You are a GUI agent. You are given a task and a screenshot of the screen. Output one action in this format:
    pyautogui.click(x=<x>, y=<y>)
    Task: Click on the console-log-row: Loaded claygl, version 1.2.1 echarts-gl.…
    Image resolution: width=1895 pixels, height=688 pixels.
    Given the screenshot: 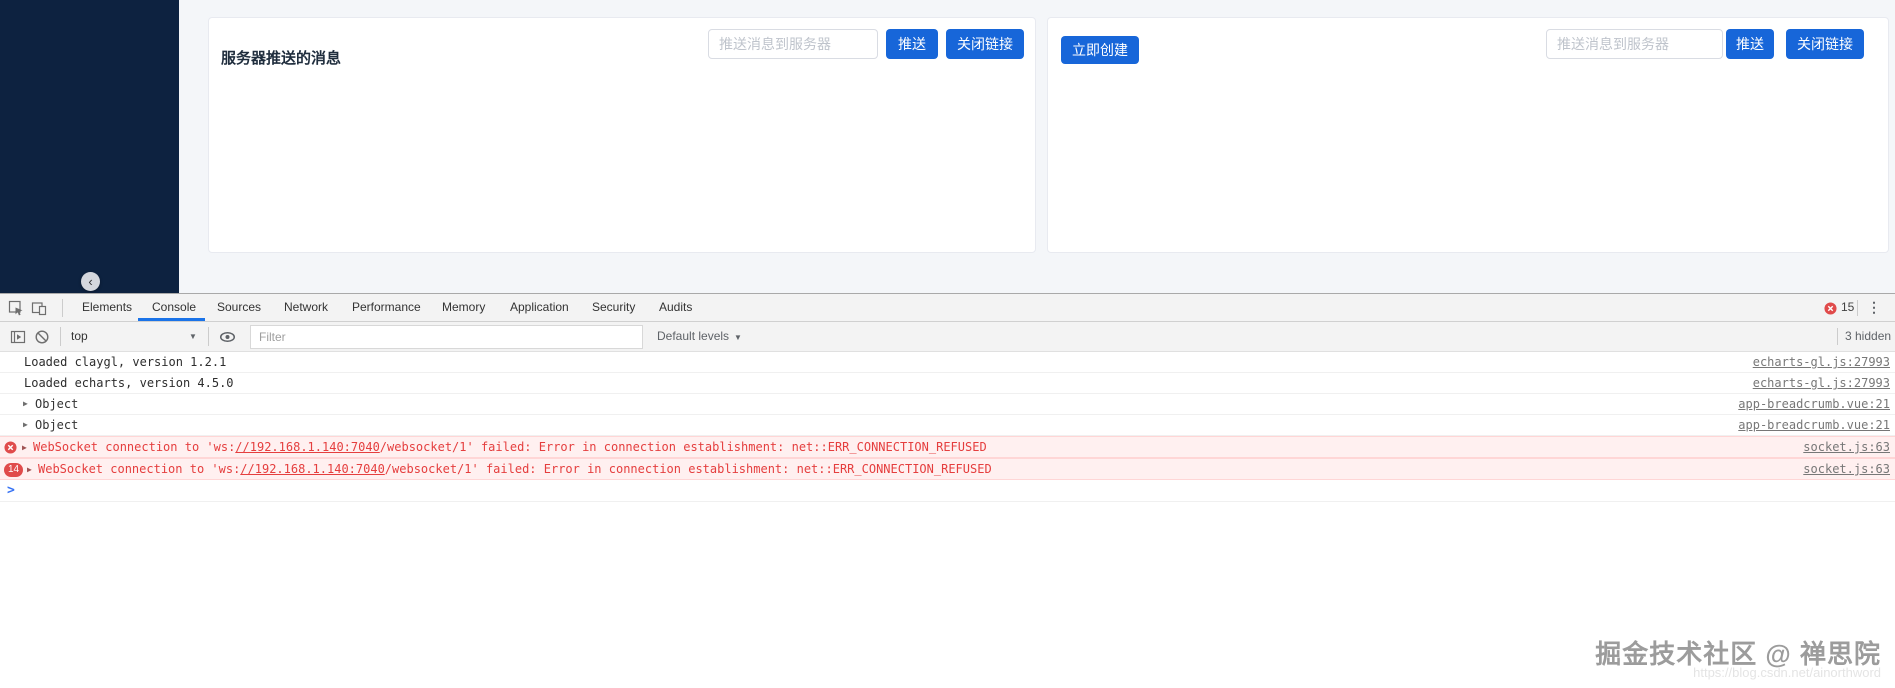 What is the action you would take?
    pyautogui.click(x=947, y=362)
    